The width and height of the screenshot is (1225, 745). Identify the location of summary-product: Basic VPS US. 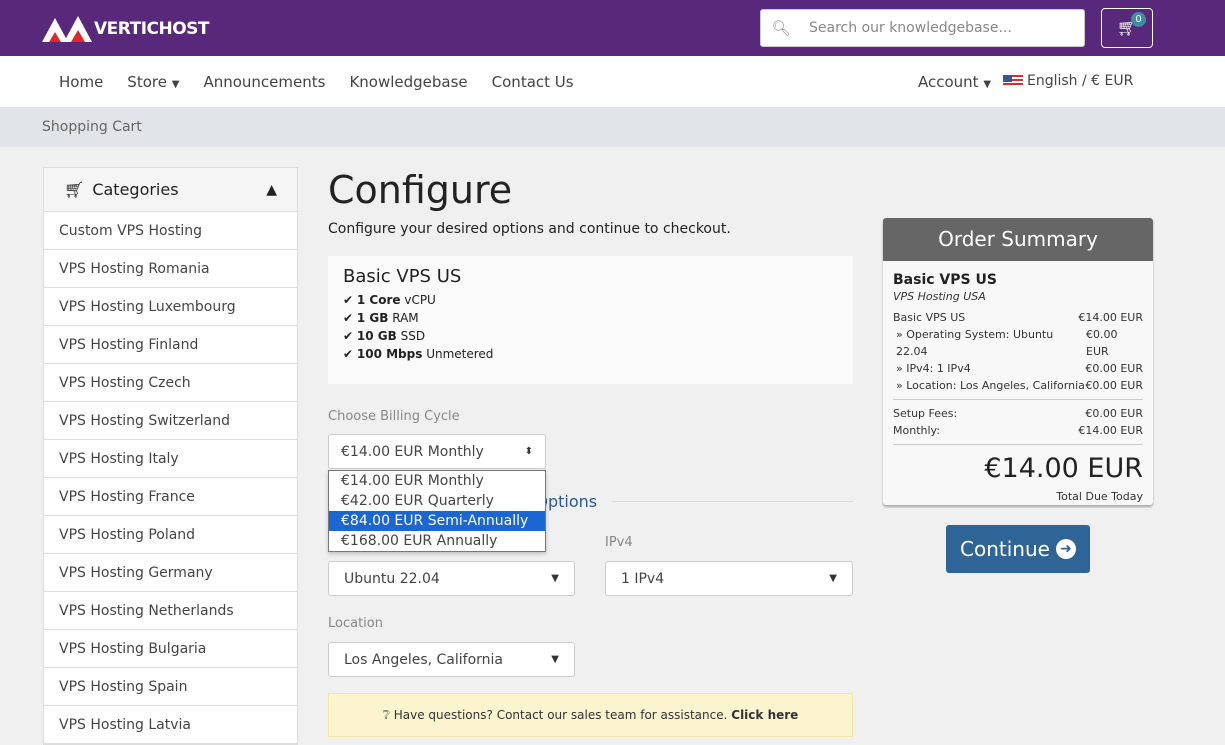
(945, 280).